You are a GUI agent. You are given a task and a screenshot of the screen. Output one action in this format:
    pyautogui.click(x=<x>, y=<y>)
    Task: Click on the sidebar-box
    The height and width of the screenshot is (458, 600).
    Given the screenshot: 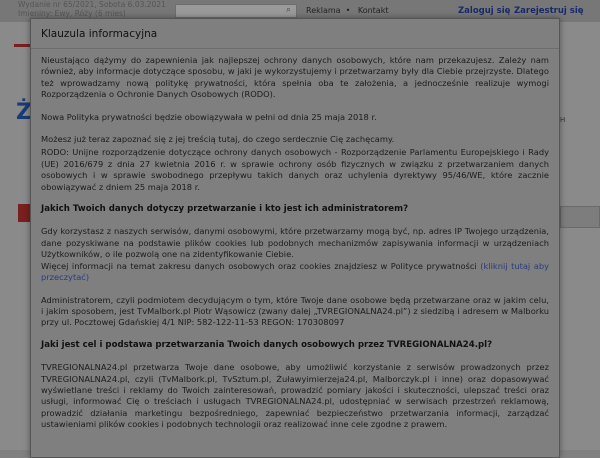 What is the action you would take?
    pyautogui.click(x=580, y=217)
    